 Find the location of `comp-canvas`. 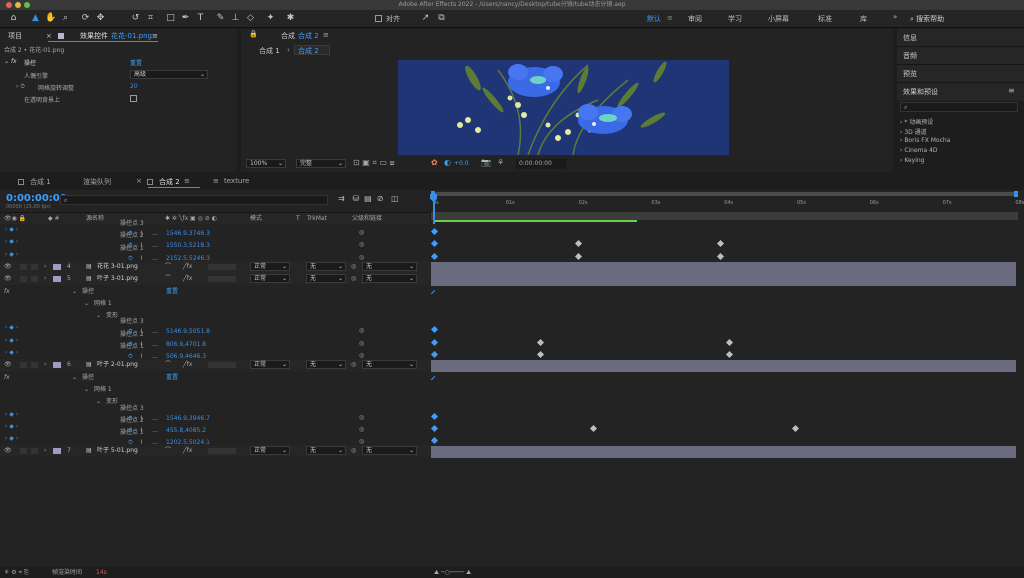

comp-canvas is located at coordinates (563, 107).